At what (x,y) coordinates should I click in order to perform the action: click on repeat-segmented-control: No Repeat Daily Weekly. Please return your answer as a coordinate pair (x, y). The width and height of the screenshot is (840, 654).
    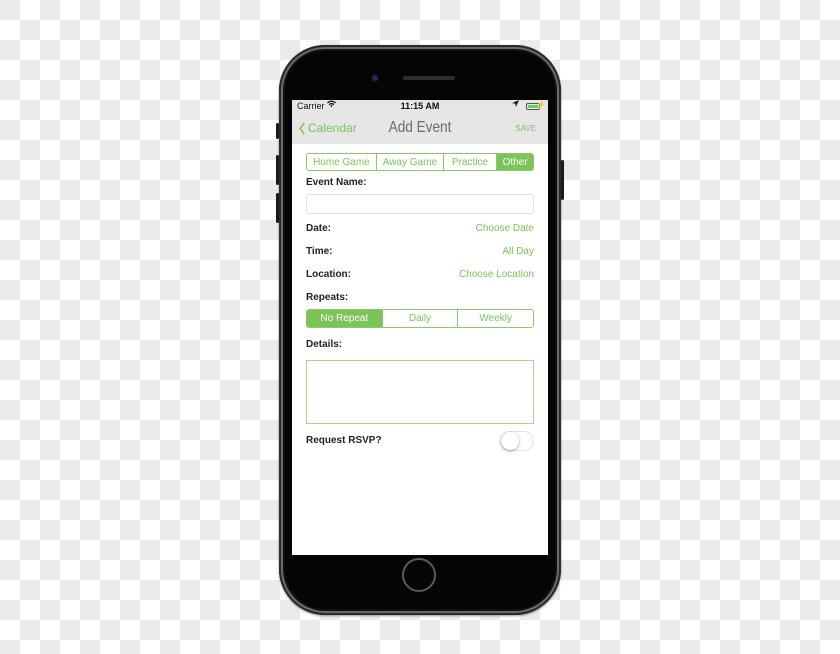
    Looking at the image, I should click on (420, 318).